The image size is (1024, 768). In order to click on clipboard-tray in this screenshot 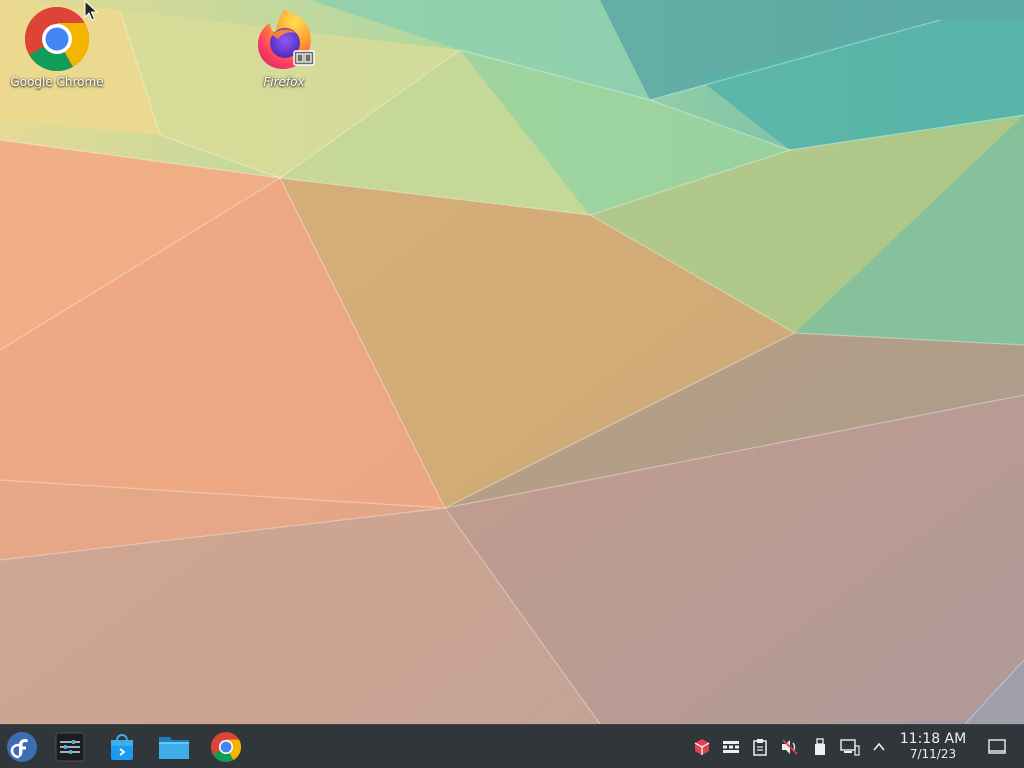, I will do `click(760, 747)`.